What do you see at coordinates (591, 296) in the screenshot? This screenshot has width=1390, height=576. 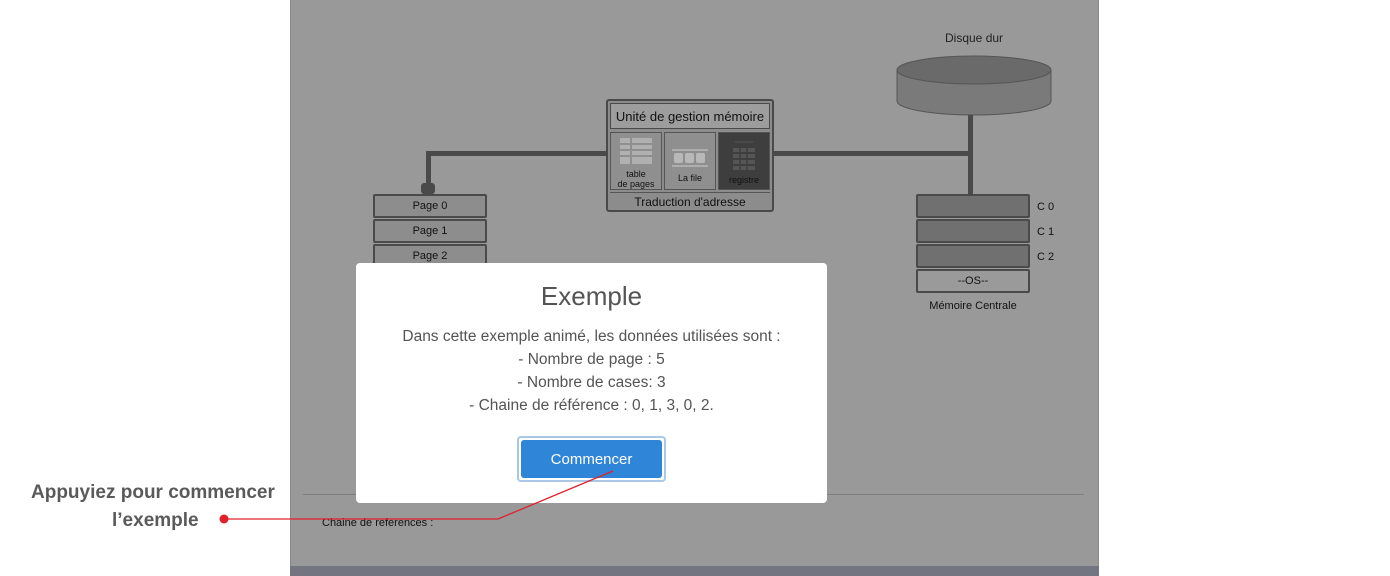 I see `modal-title: Exemple` at bounding box center [591, 296].